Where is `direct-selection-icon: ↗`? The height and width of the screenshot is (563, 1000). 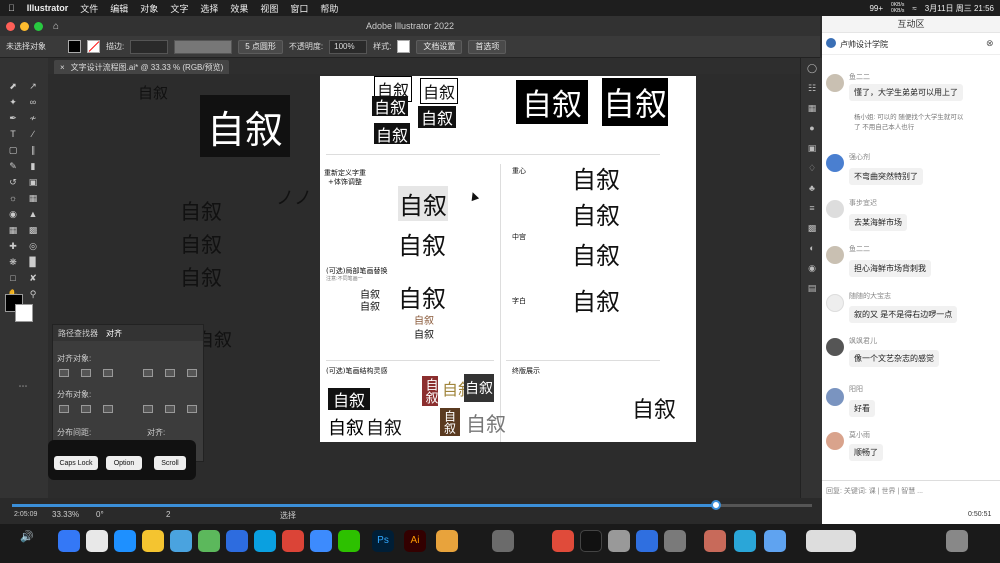 direct-selection-icon: ↗ is located at coordinates (33, 86).